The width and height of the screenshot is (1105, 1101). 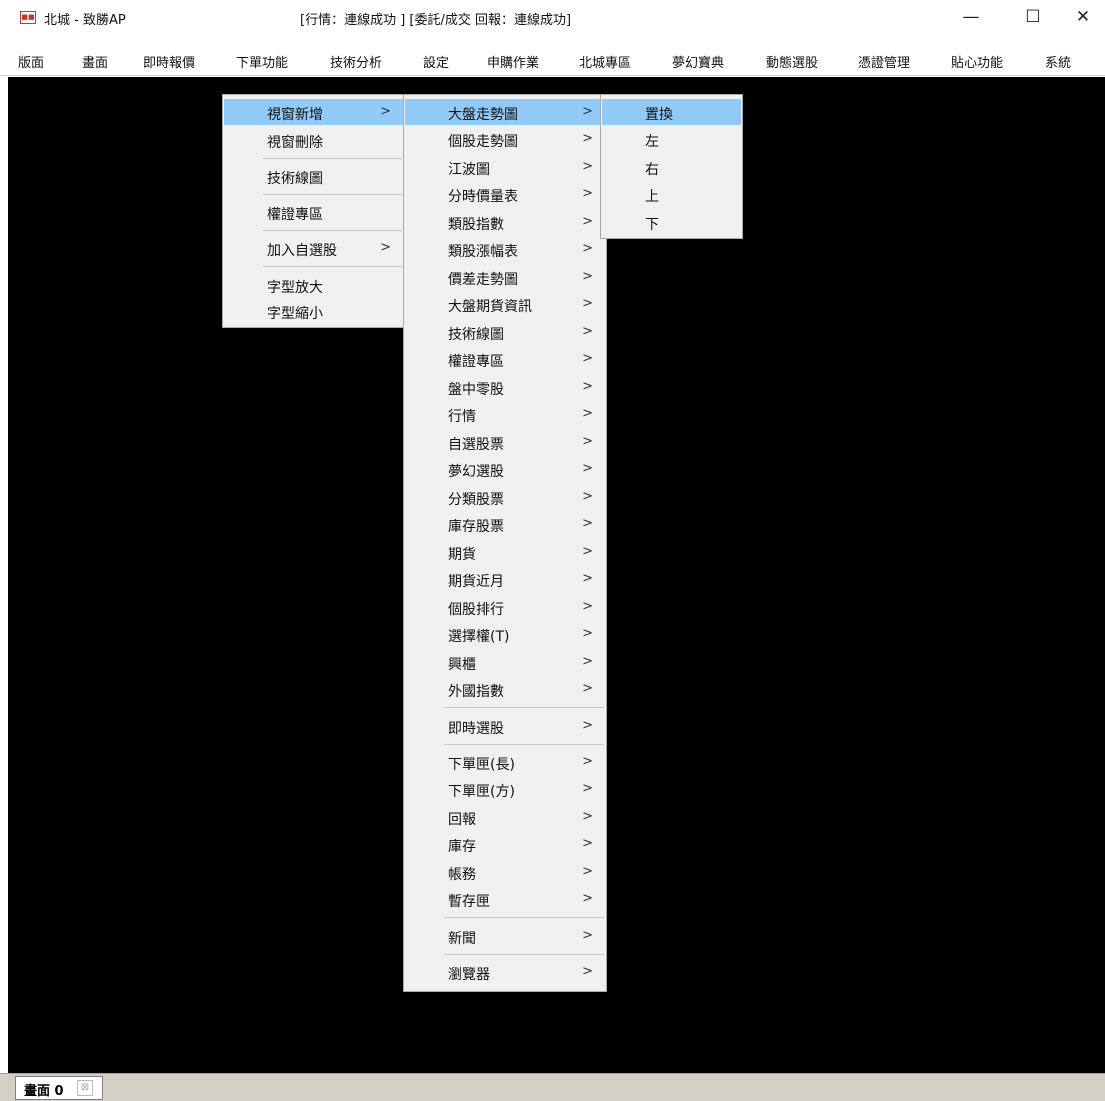 What do you see at coordinates (605, 61) in the screenshot?
I see `menu-beicheng-zone: 北城專區` at bounding box center [605, 61].